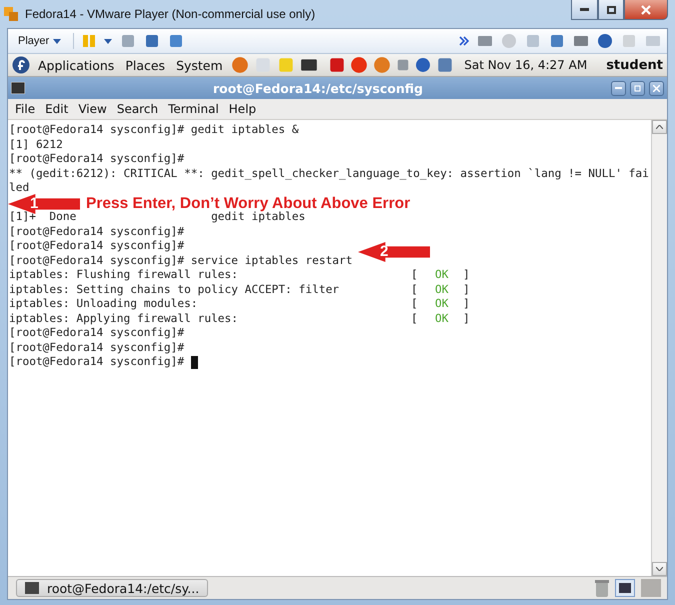 This screenshot has width=675, height=605. I want to click on player-menu: Player, so click(40, 41).